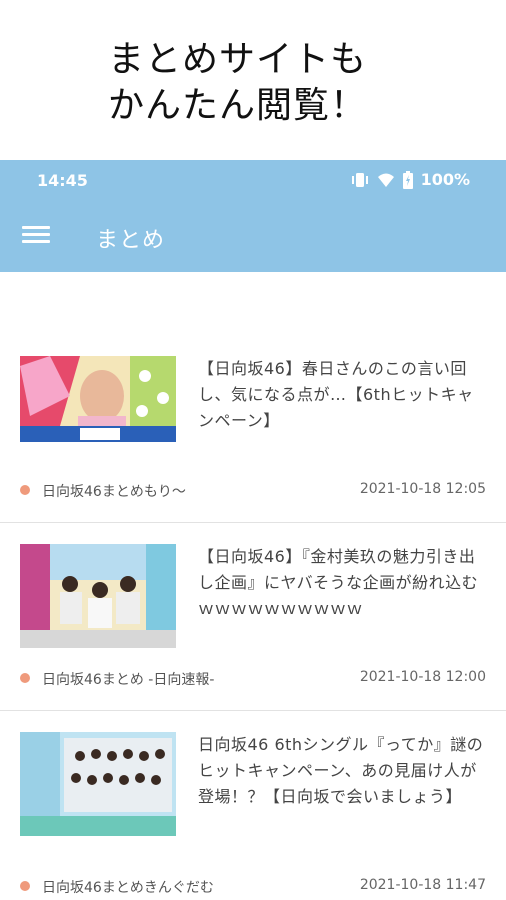 The width and height of the screenshot is (506, 900). Describe the element at coordinates (386, 180) in the screenshot. I see `wifi-icon` at that location.